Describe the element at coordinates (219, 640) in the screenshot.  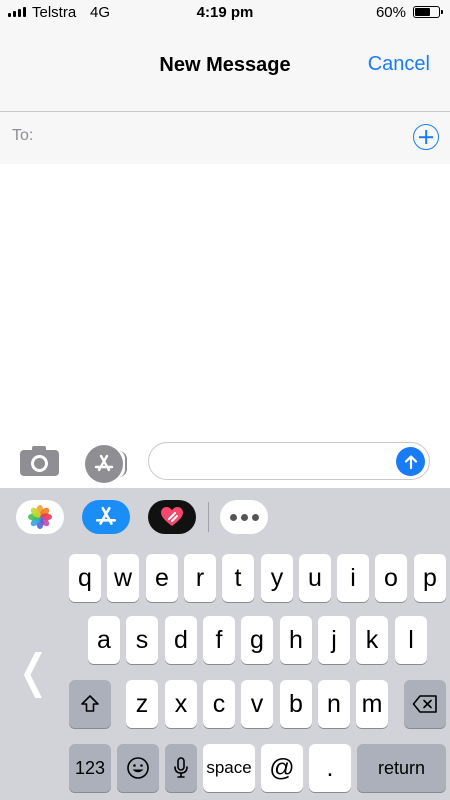
I see `key-f: f` at that location.